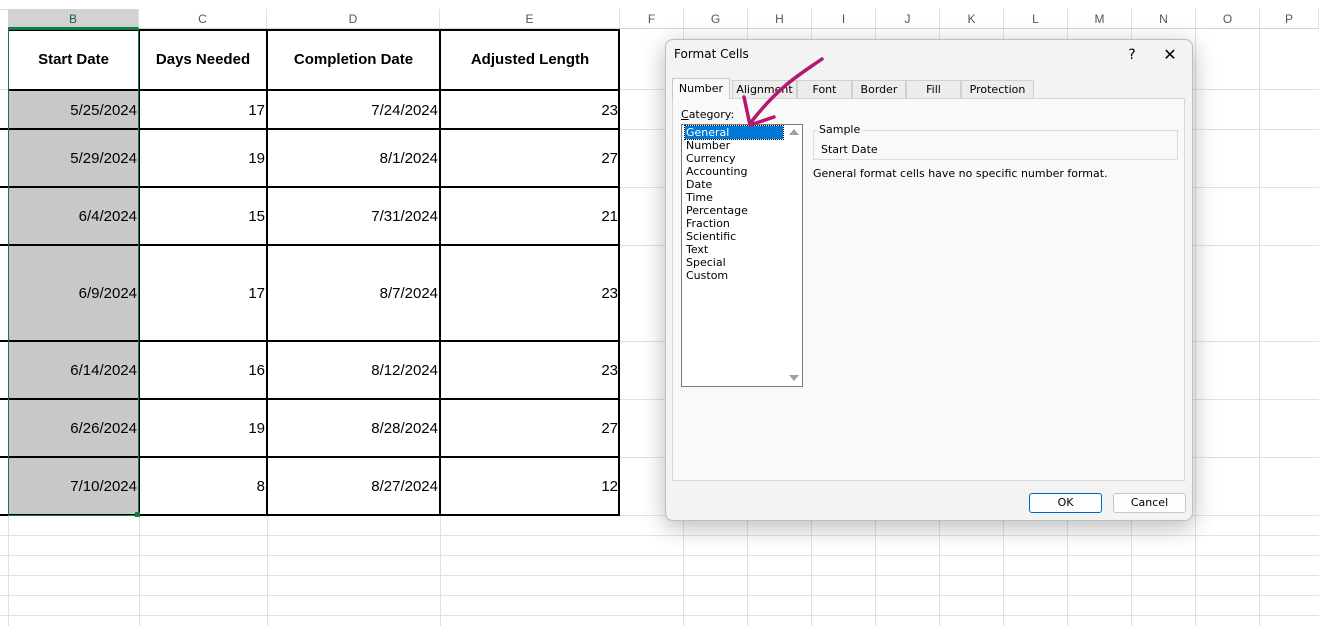 Image resolution: width=1319 pixels, height=626 pixels. What do you see at coordinates (73, 110) in the screenshot?
I see `cell-start-date: 5/25/2024` at bounding box center [73, 110].